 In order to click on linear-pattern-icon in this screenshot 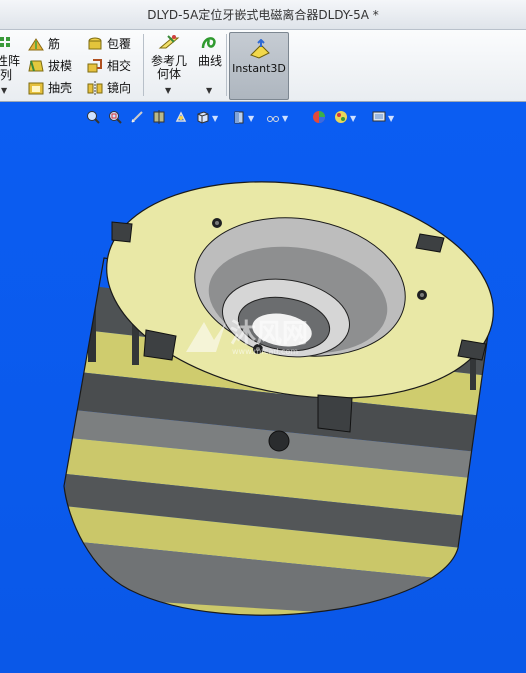, I will do `click(5, 42)`.